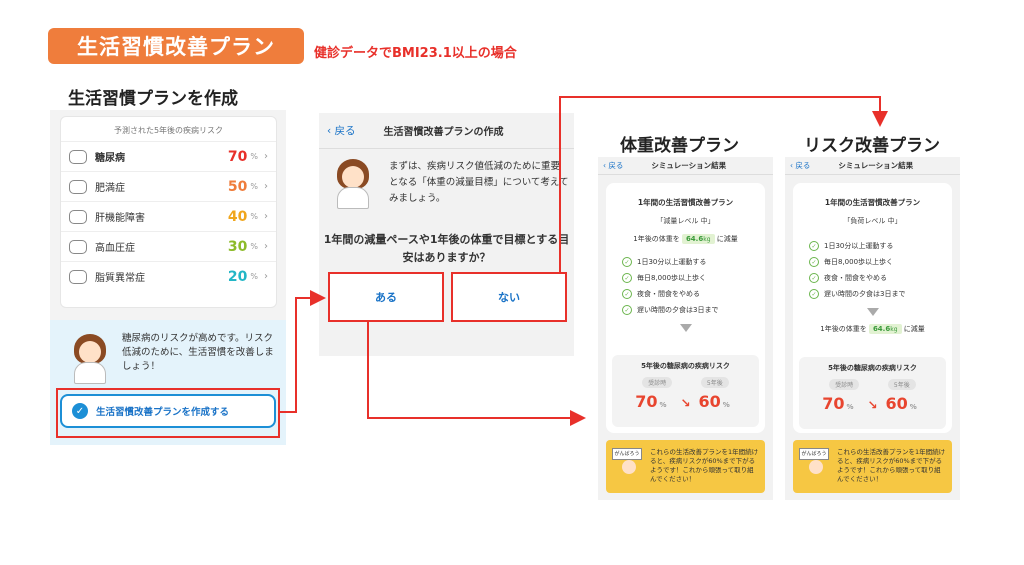  Describe the element at coordinates (476, 374) in the screenshot. I see `arrow-yes-to-weight-plan` at that location.